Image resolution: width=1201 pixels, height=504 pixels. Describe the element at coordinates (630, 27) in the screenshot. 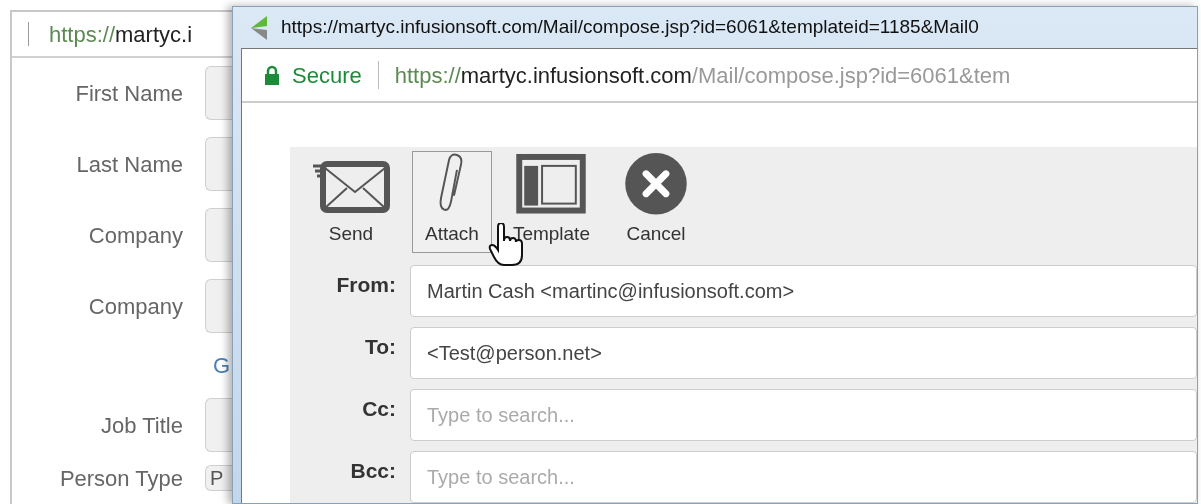

I see `window-title: https://martyc.infusionsoft.com/Mail/compose.jsp?id=6061&templateid=1185&Mail0` at that location.